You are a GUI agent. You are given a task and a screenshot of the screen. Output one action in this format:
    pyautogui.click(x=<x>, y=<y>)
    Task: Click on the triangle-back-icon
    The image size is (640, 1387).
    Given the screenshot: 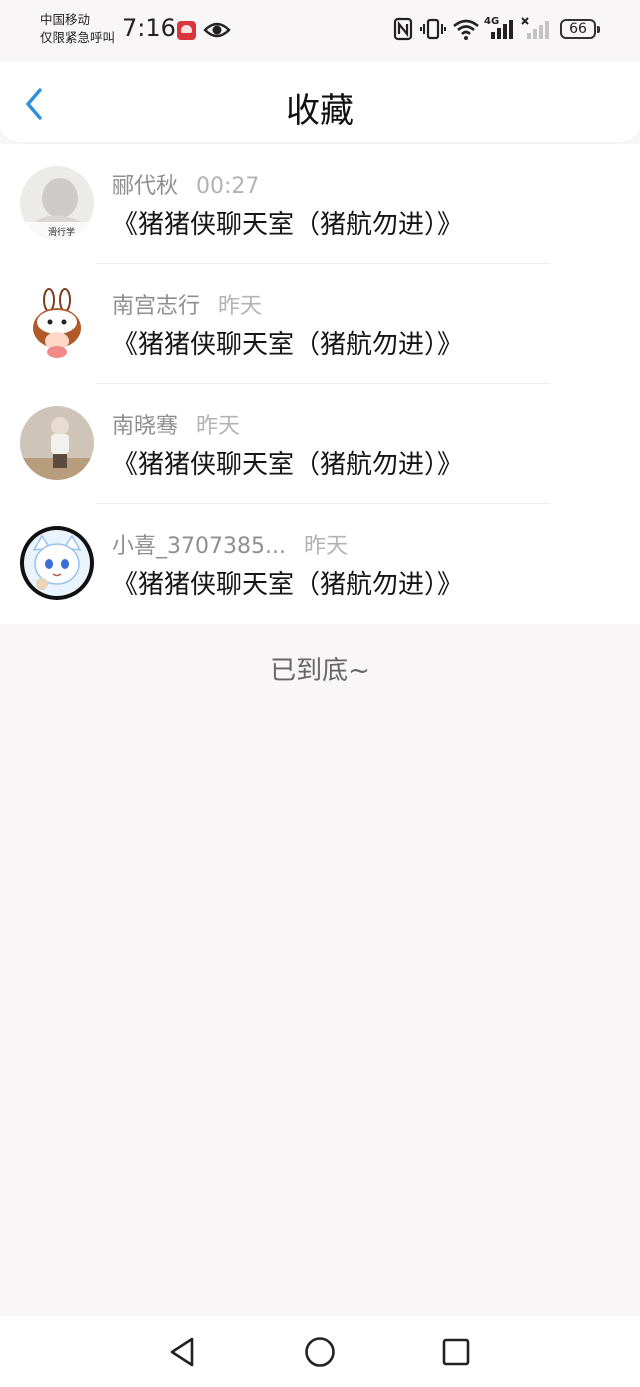 What is the action you would take?
    pyautogui.click(x=182, y=1352)
    